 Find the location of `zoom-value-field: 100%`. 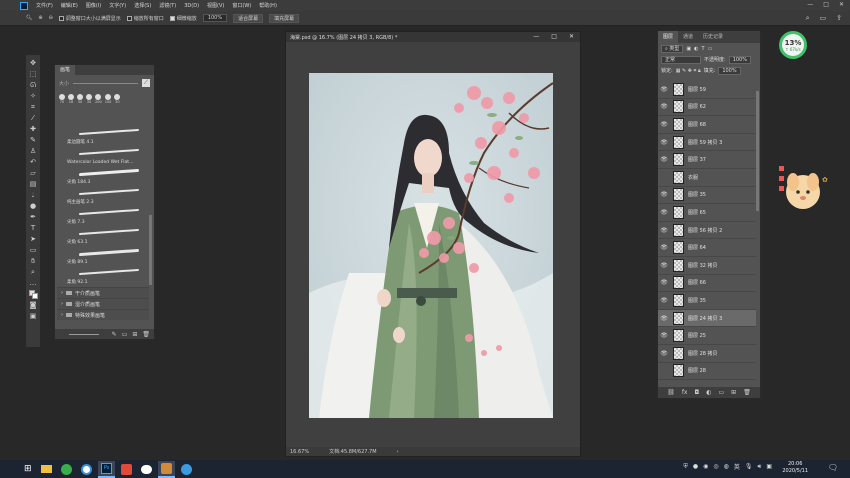

zoom-value-field: 100% is located at coordinates (215, 18).